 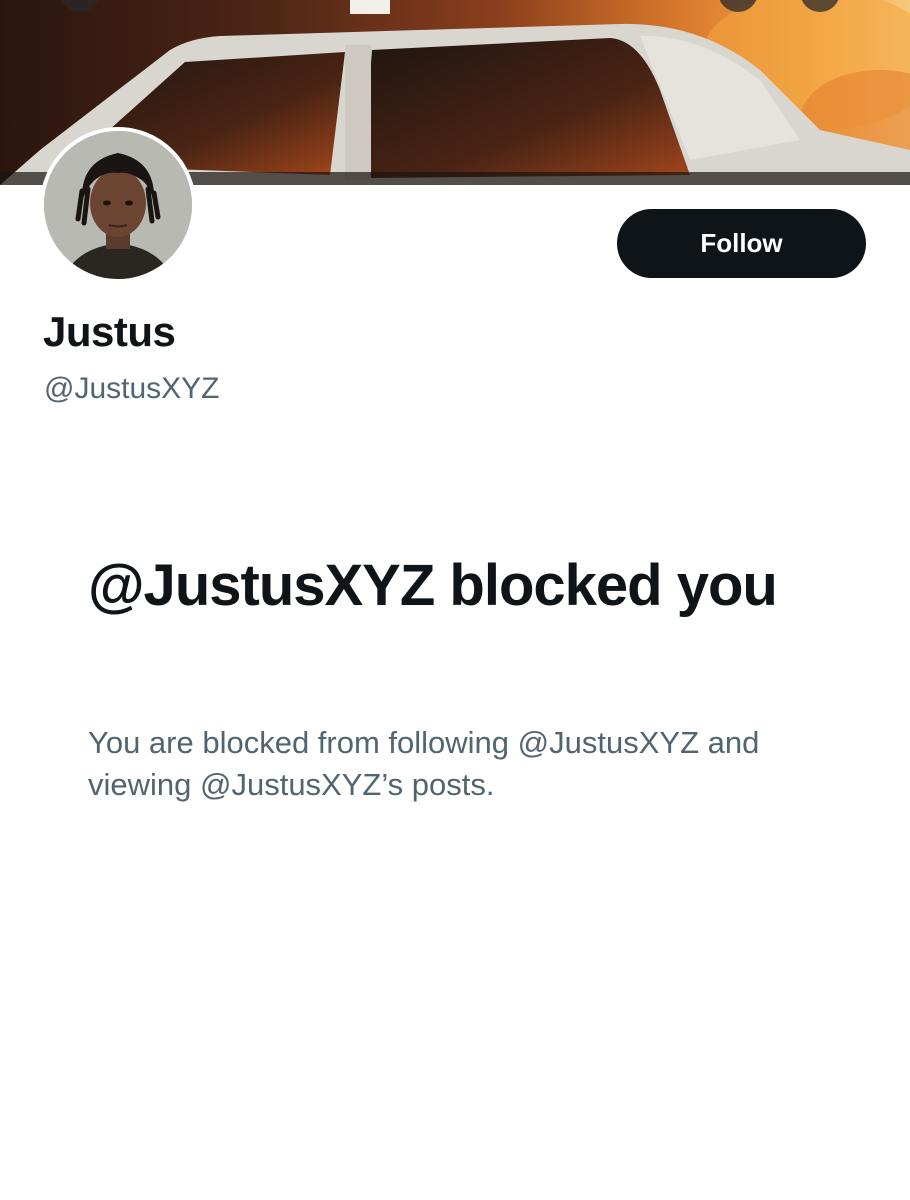 I want to click on avatar, so click(x=118, y=205).